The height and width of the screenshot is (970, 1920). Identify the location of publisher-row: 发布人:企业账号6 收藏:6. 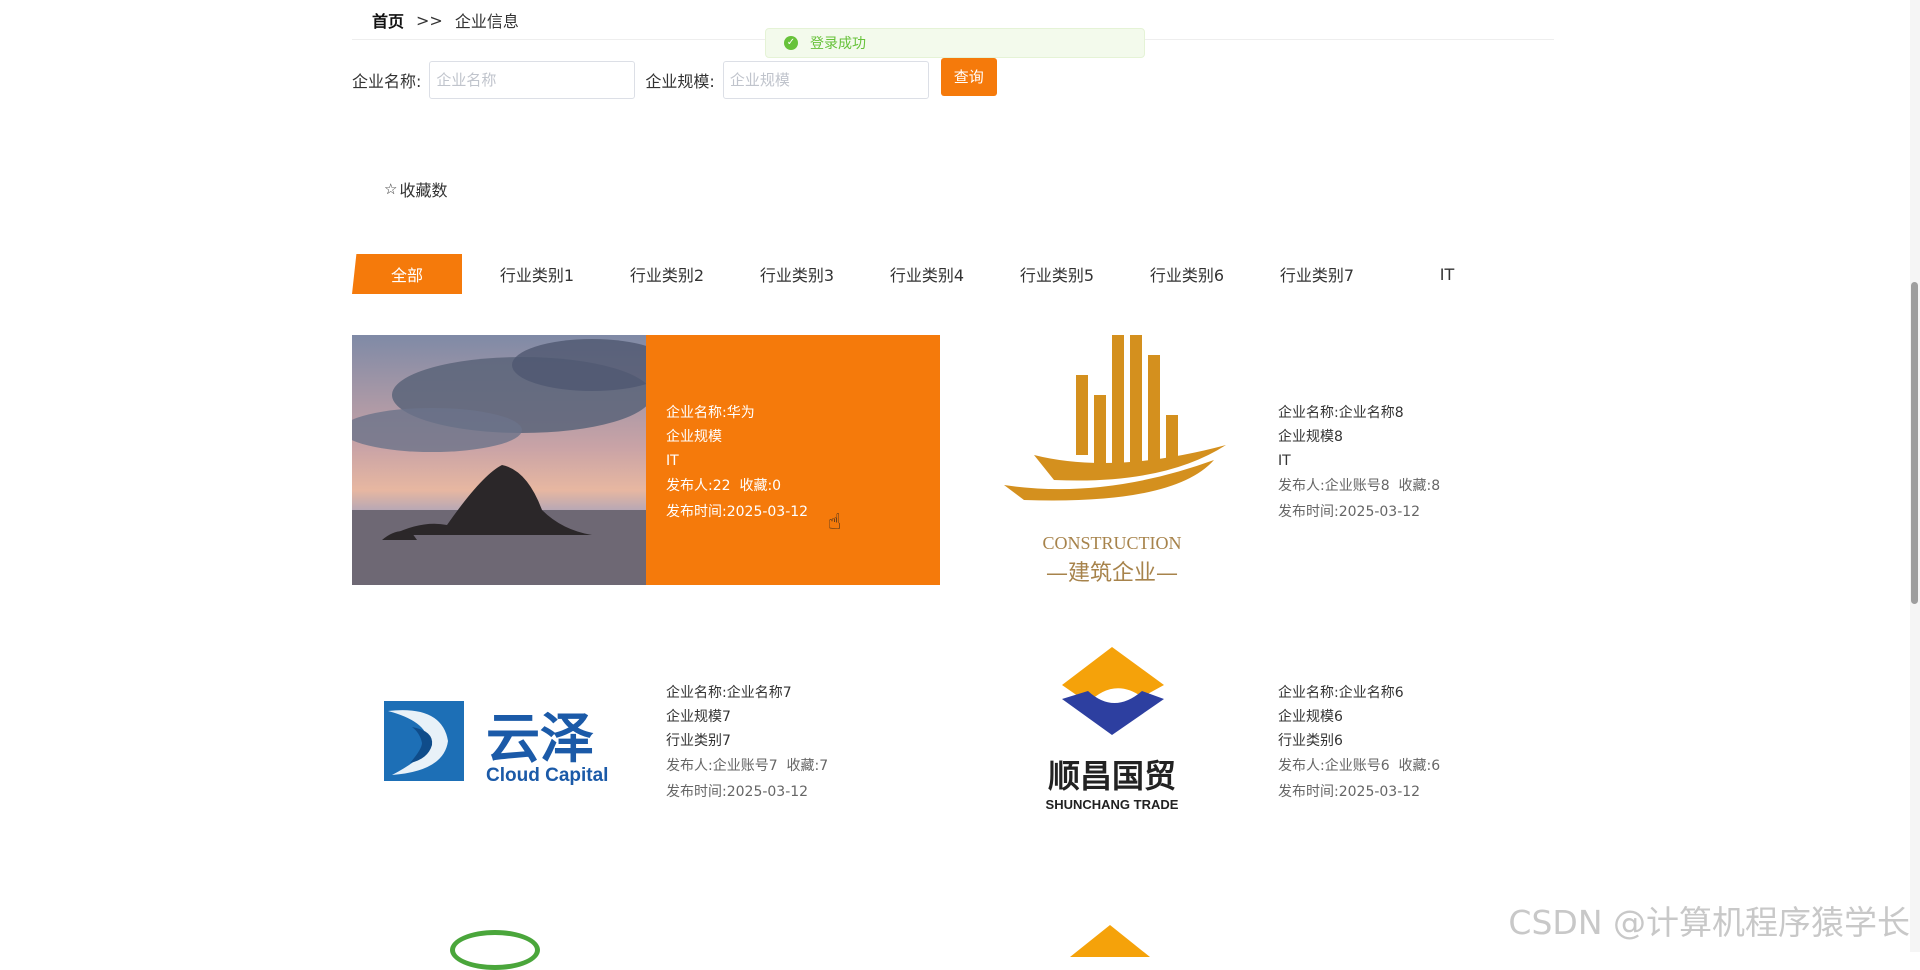
(1415, 766).